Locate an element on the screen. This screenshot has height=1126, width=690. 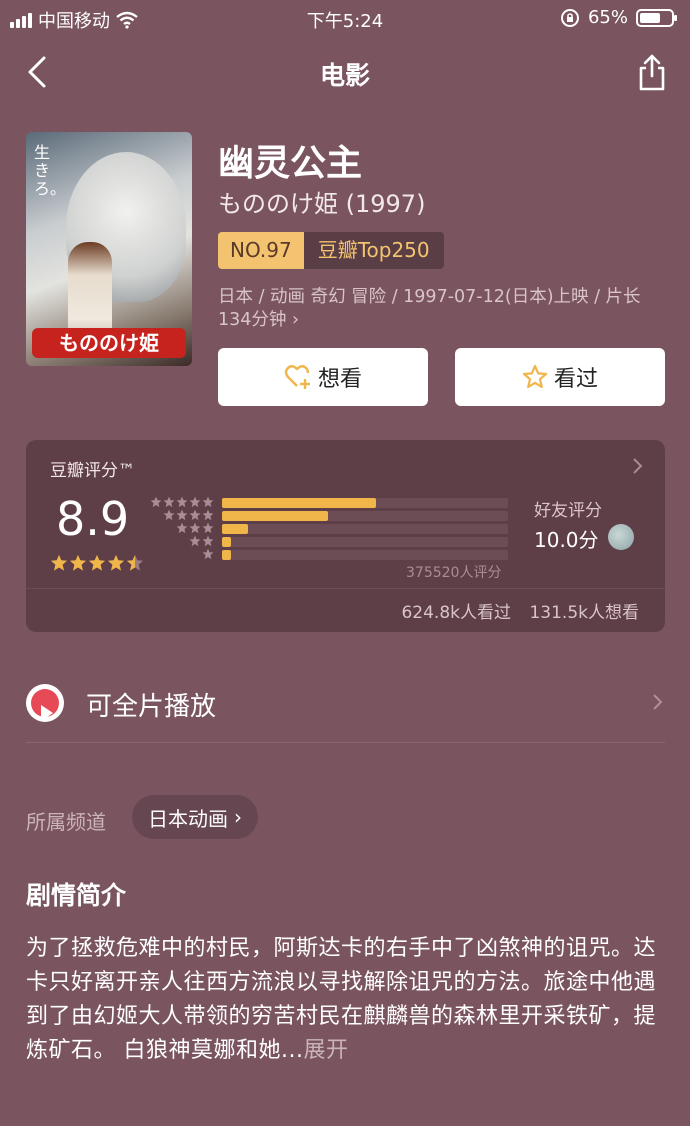
synopsis-title: 剧情简介 is located at coordinates (76, 895).